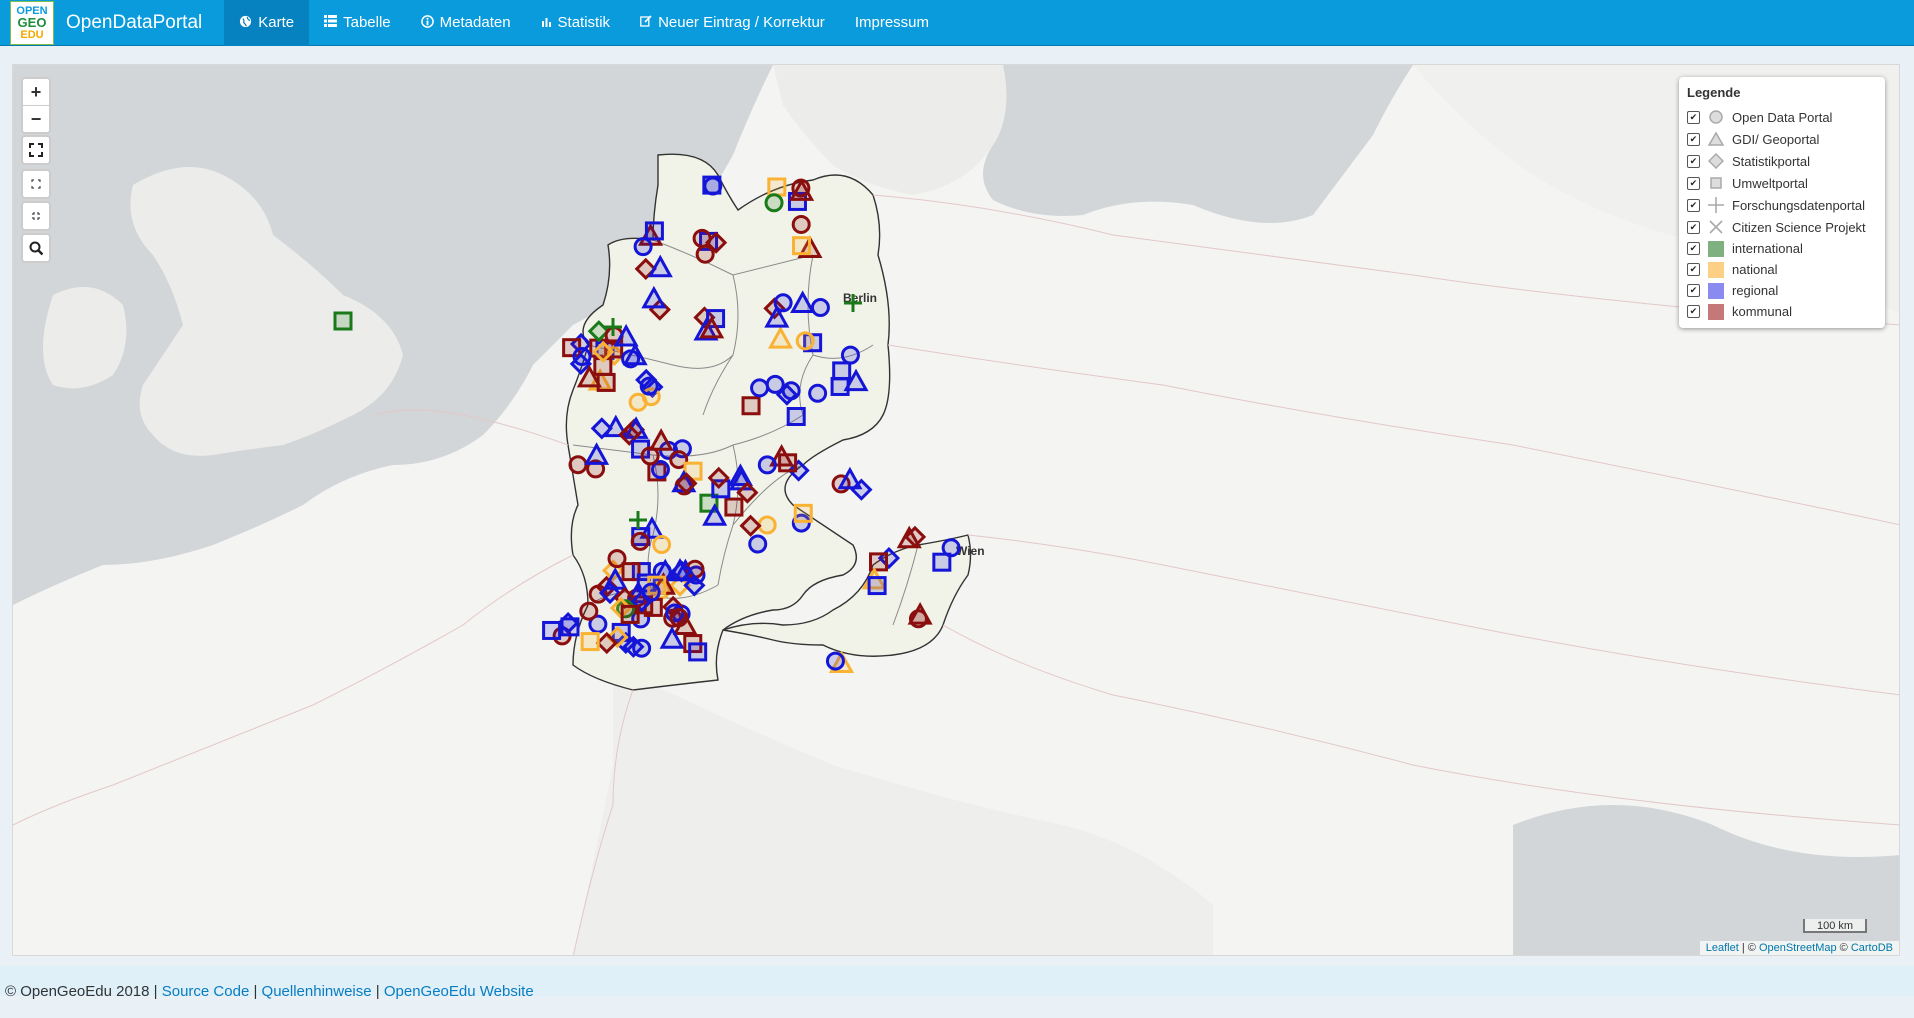 The height and width of the screenshot is (1018, 1914). What do you see at coordinates (267, 23) in the screenshot?
I see `nav-karte: Karte` at bounding box center [267, 23].